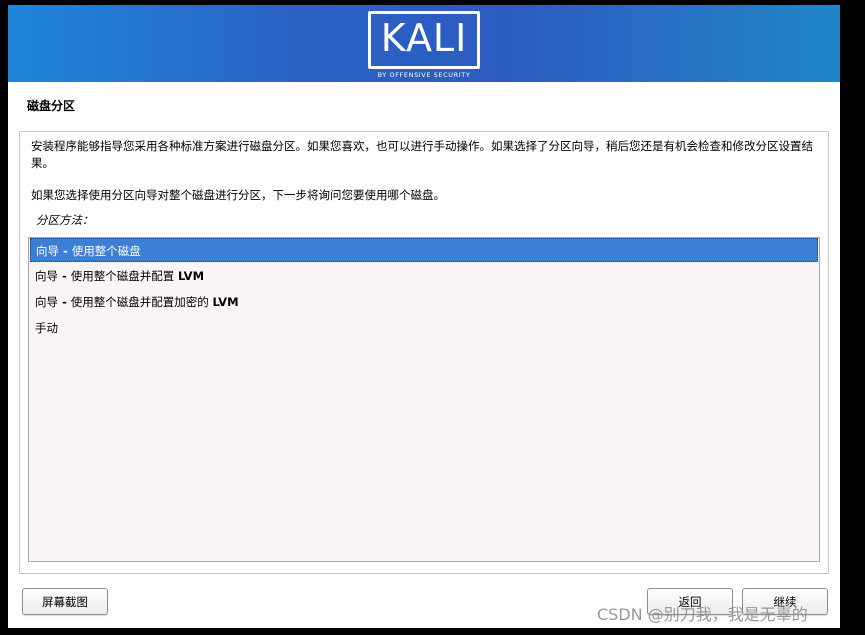 The image size is (865, 635). What do you see at coordinates (424, 276) in the screenshot?
I see `option-guided-lvm: 向导 - 使用整个磁盘并配置 LVM` at bounding box center [424, 276].